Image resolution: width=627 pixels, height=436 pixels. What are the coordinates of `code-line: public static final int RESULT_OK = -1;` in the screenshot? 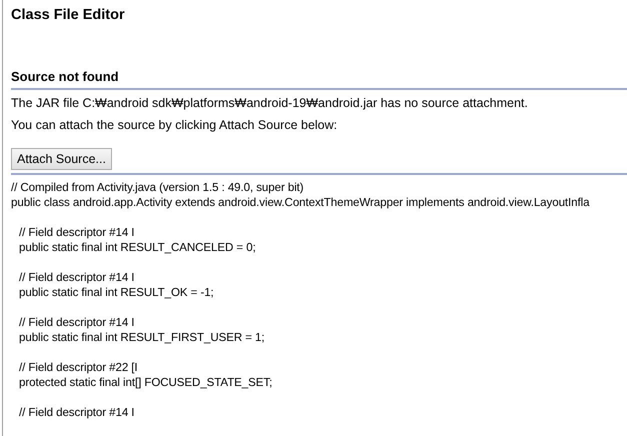 It's located at (116, 292).